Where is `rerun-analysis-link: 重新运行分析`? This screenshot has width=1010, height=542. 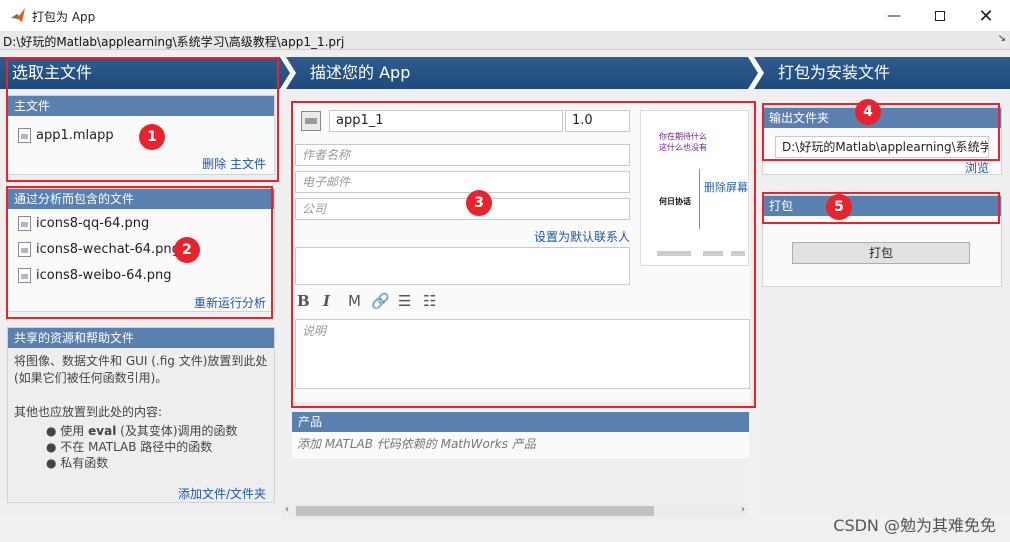
rerun-analysis-link: 重新运行分析 is located at coordinates (230, 302).